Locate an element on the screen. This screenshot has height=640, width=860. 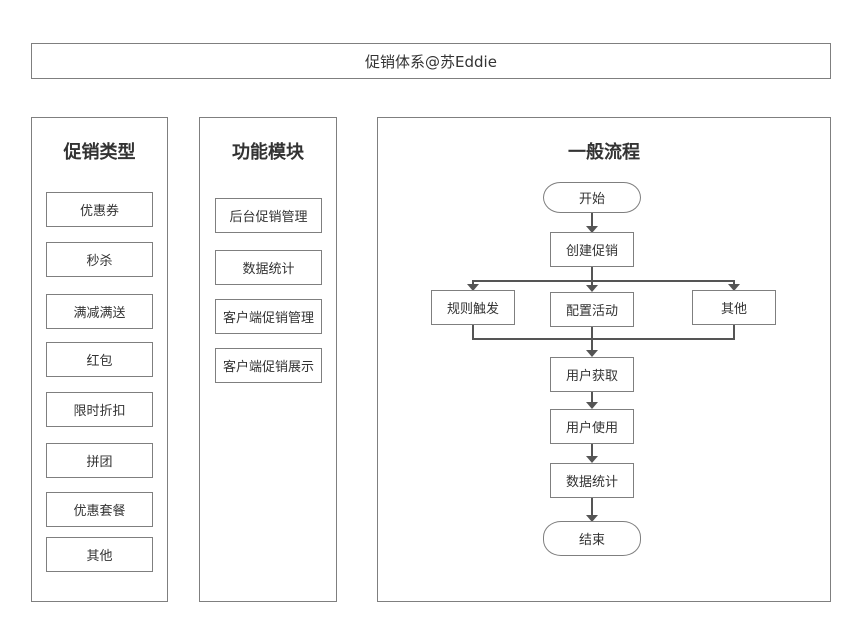
flow-start: 开始 is located at coordinates (592, 197).